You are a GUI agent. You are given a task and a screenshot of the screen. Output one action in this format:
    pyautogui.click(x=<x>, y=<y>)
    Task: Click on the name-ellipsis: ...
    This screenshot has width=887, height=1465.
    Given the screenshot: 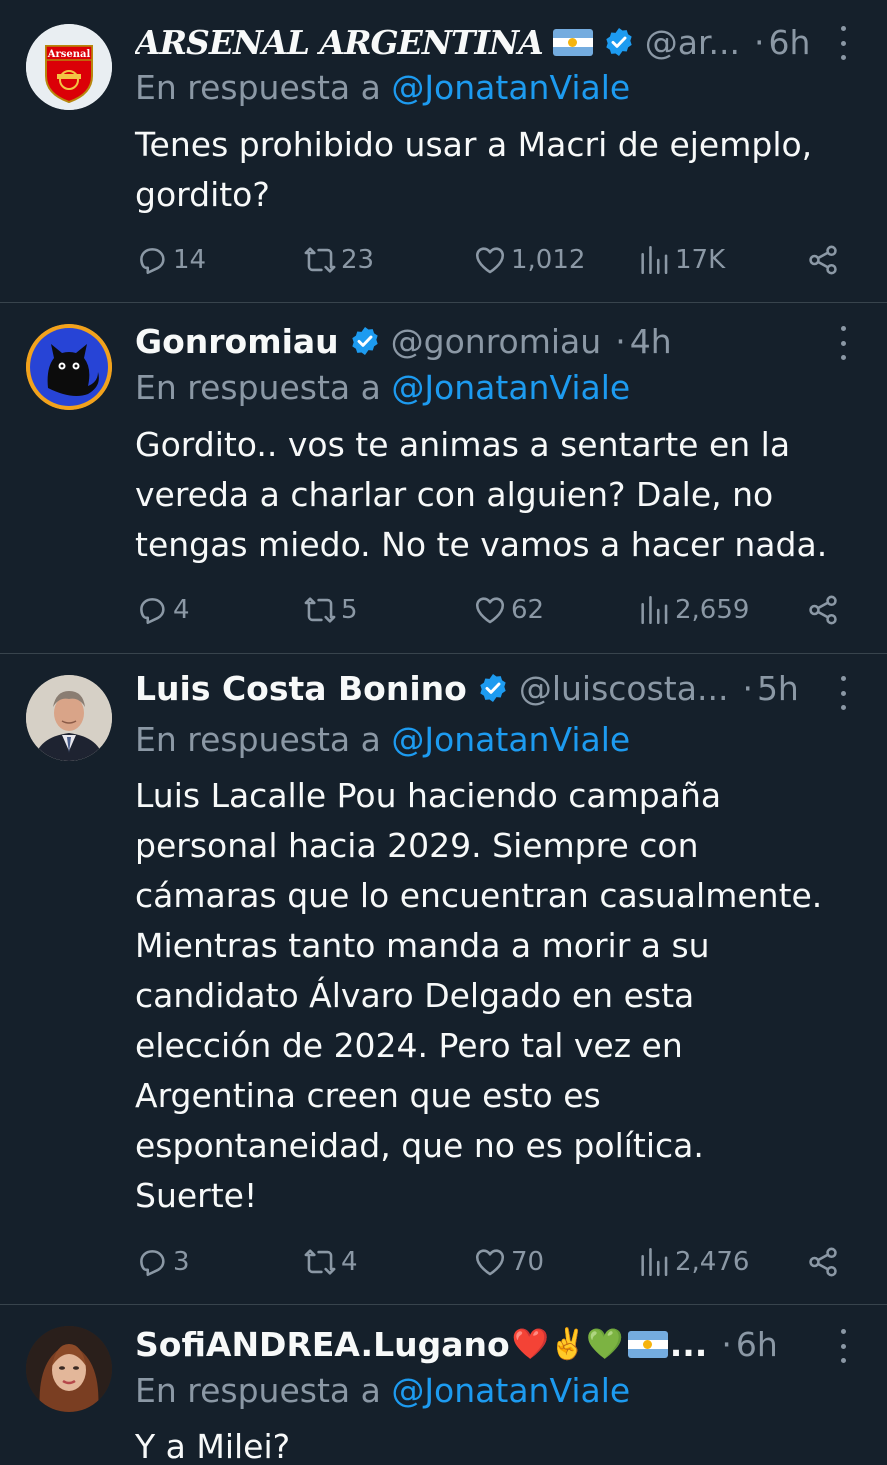 What is the action you would take?
    pyautogui.click(x=688, y=1344)
    